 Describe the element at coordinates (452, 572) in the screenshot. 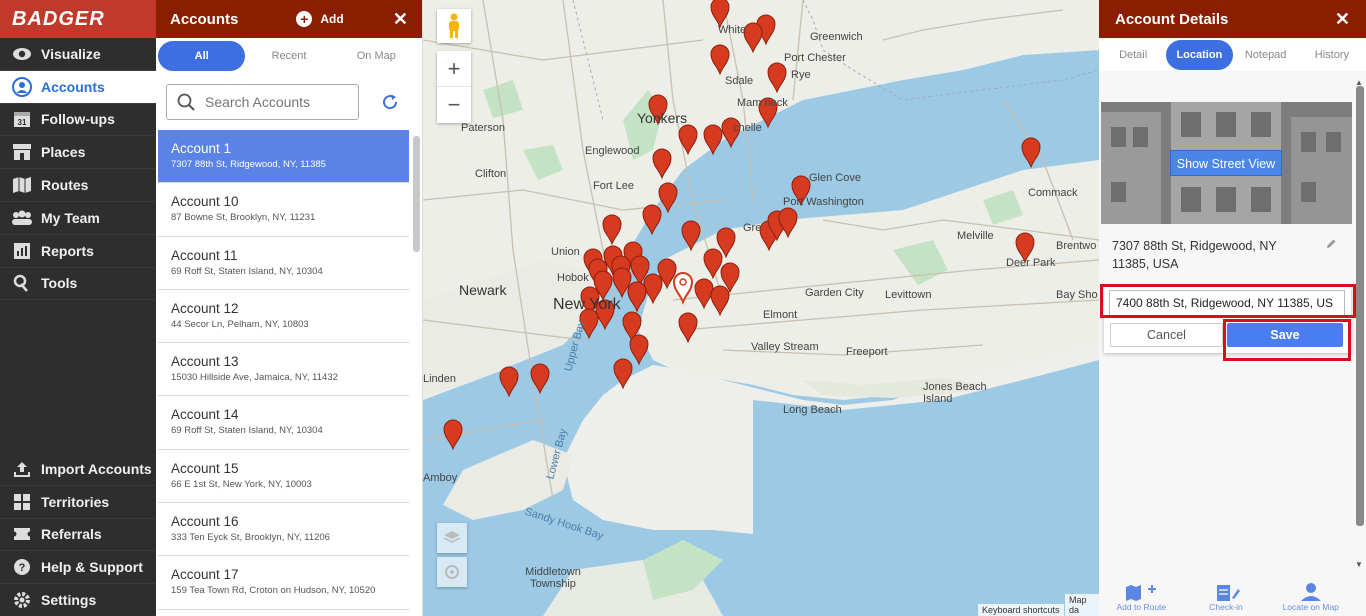

I see `my-location-button` at that location.